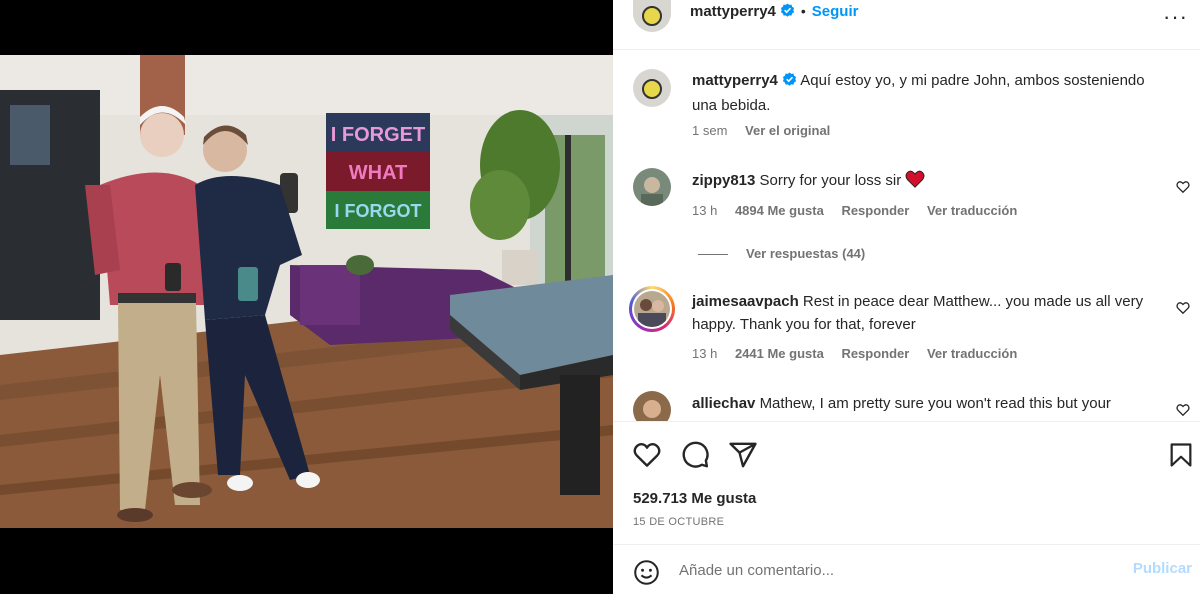  I want to click on post-header: mattyperry4 • Seguir ···, so click(906, 25).